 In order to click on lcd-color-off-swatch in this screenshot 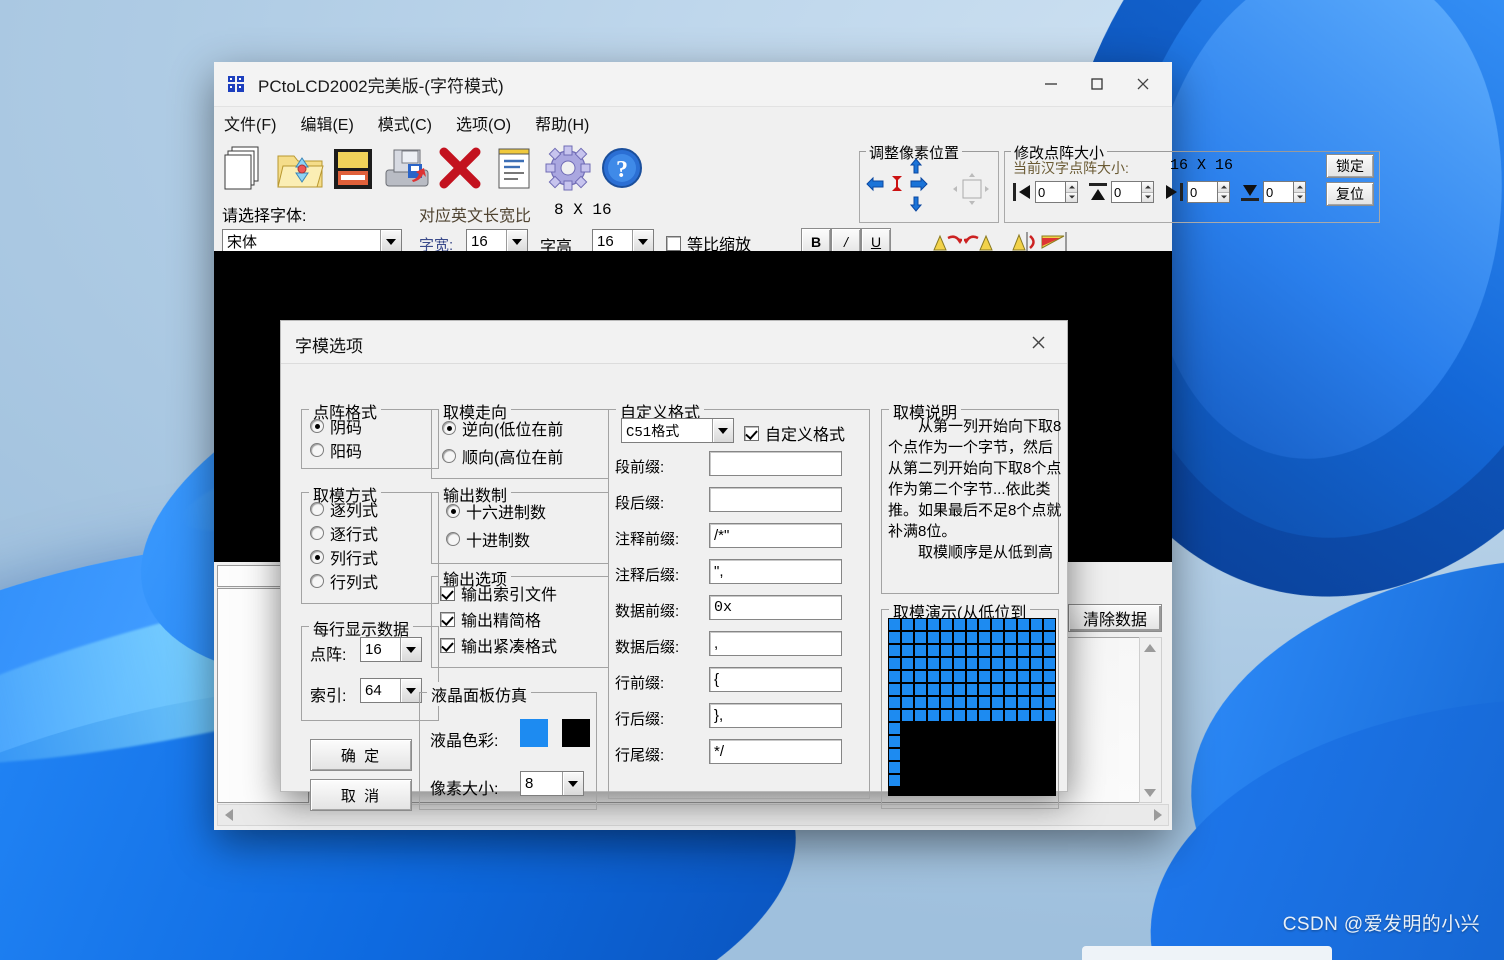, I will do `click(576, 733)`.